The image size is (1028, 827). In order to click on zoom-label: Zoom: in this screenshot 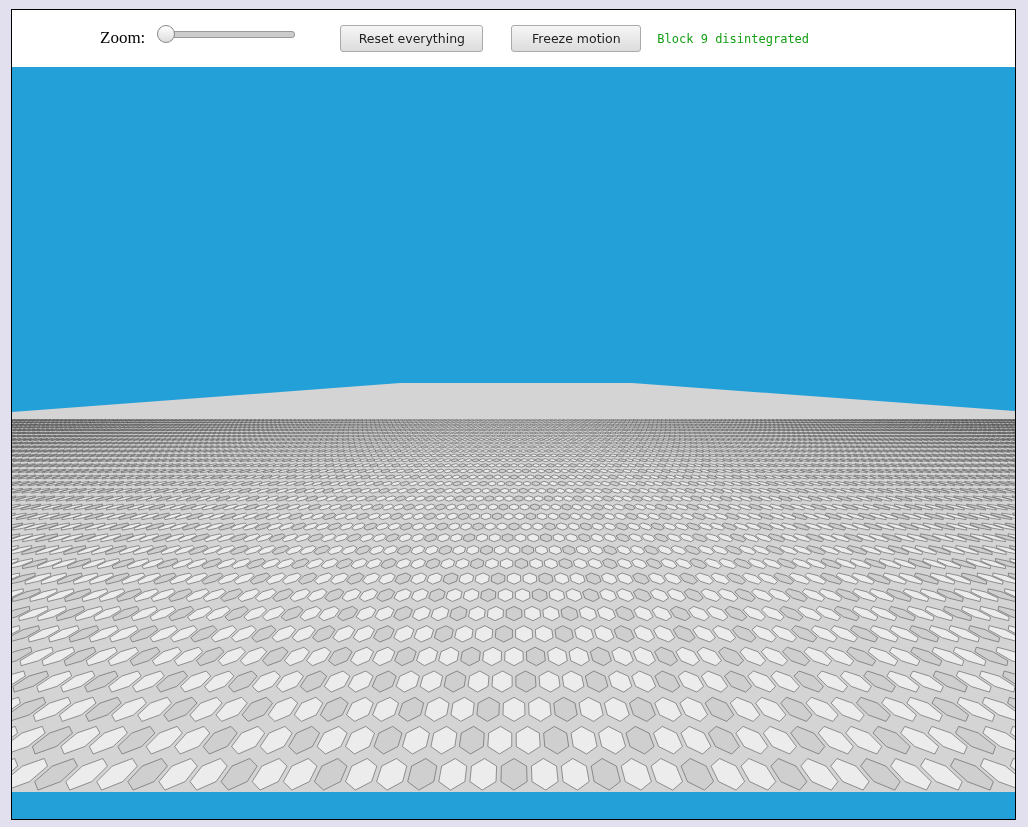, I will do `click(123, 37)`.